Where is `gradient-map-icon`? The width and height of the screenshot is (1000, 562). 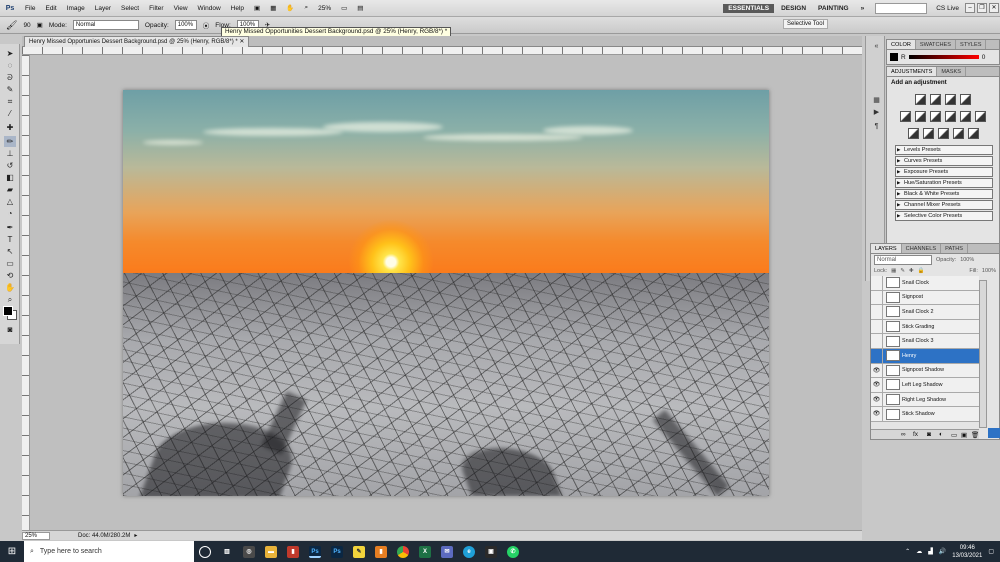 gradient-map-icon is located at coordinates (958, 133).